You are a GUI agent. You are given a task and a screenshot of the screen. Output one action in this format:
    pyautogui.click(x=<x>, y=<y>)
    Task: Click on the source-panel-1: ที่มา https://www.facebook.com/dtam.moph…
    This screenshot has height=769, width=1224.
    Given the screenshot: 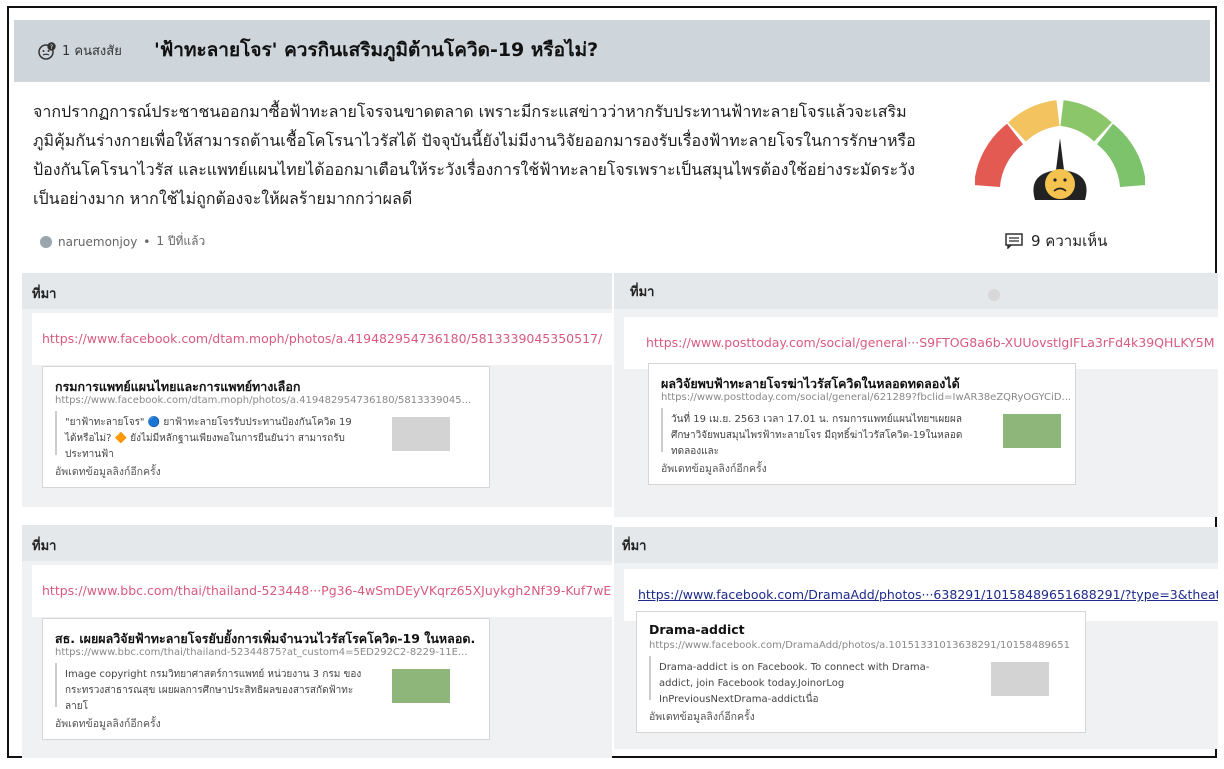 What is the action you would take?
    pyautogui.click(x=317, y=390)
    